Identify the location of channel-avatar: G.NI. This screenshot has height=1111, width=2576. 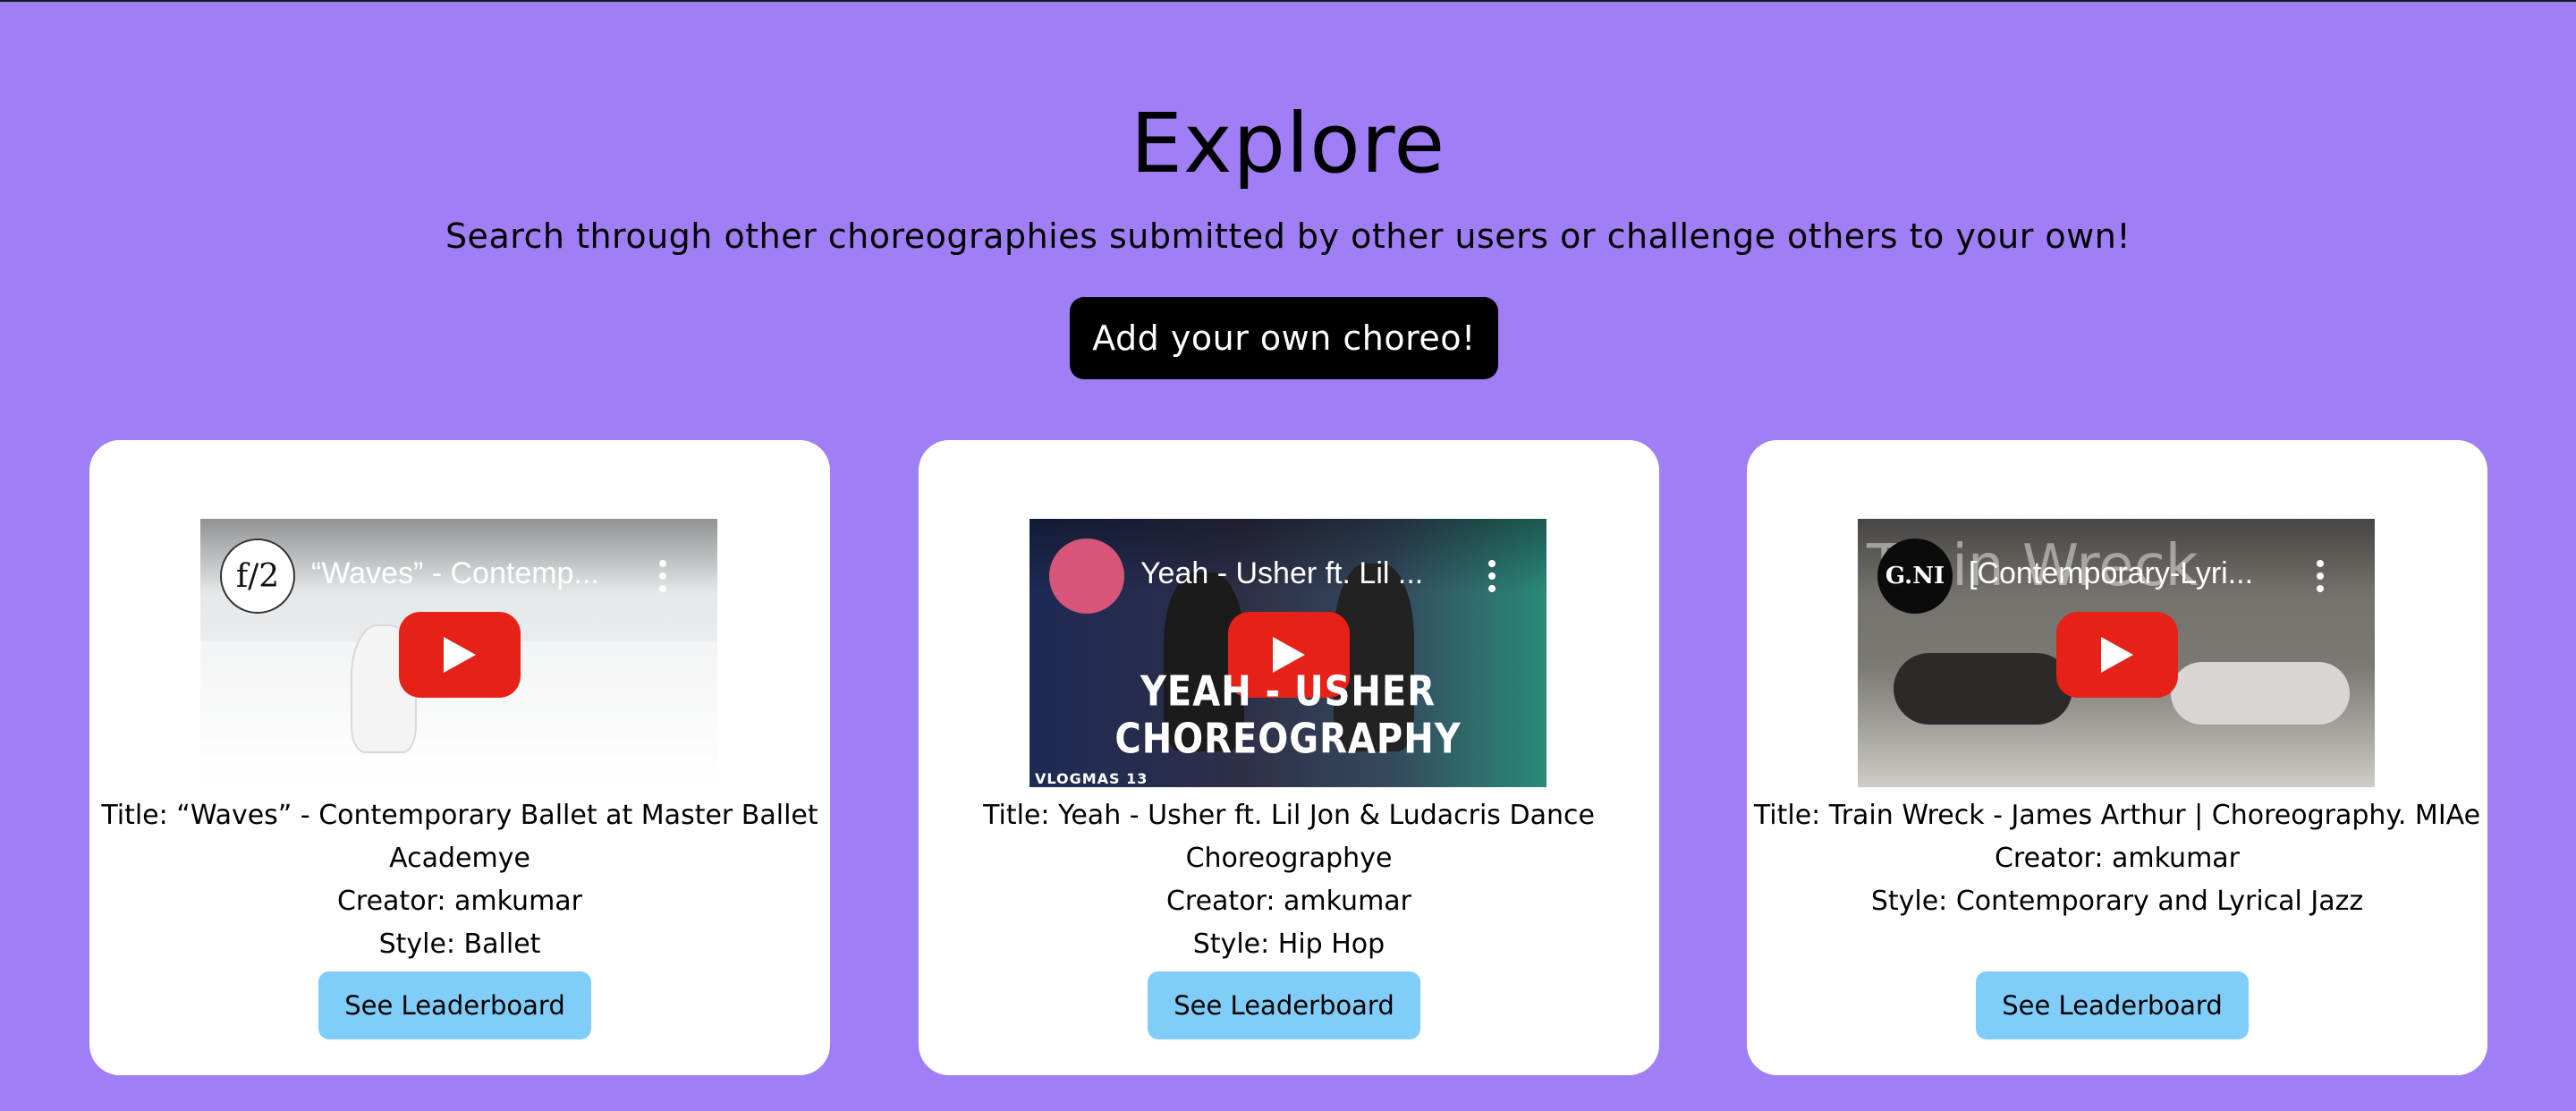
(1915, 576).